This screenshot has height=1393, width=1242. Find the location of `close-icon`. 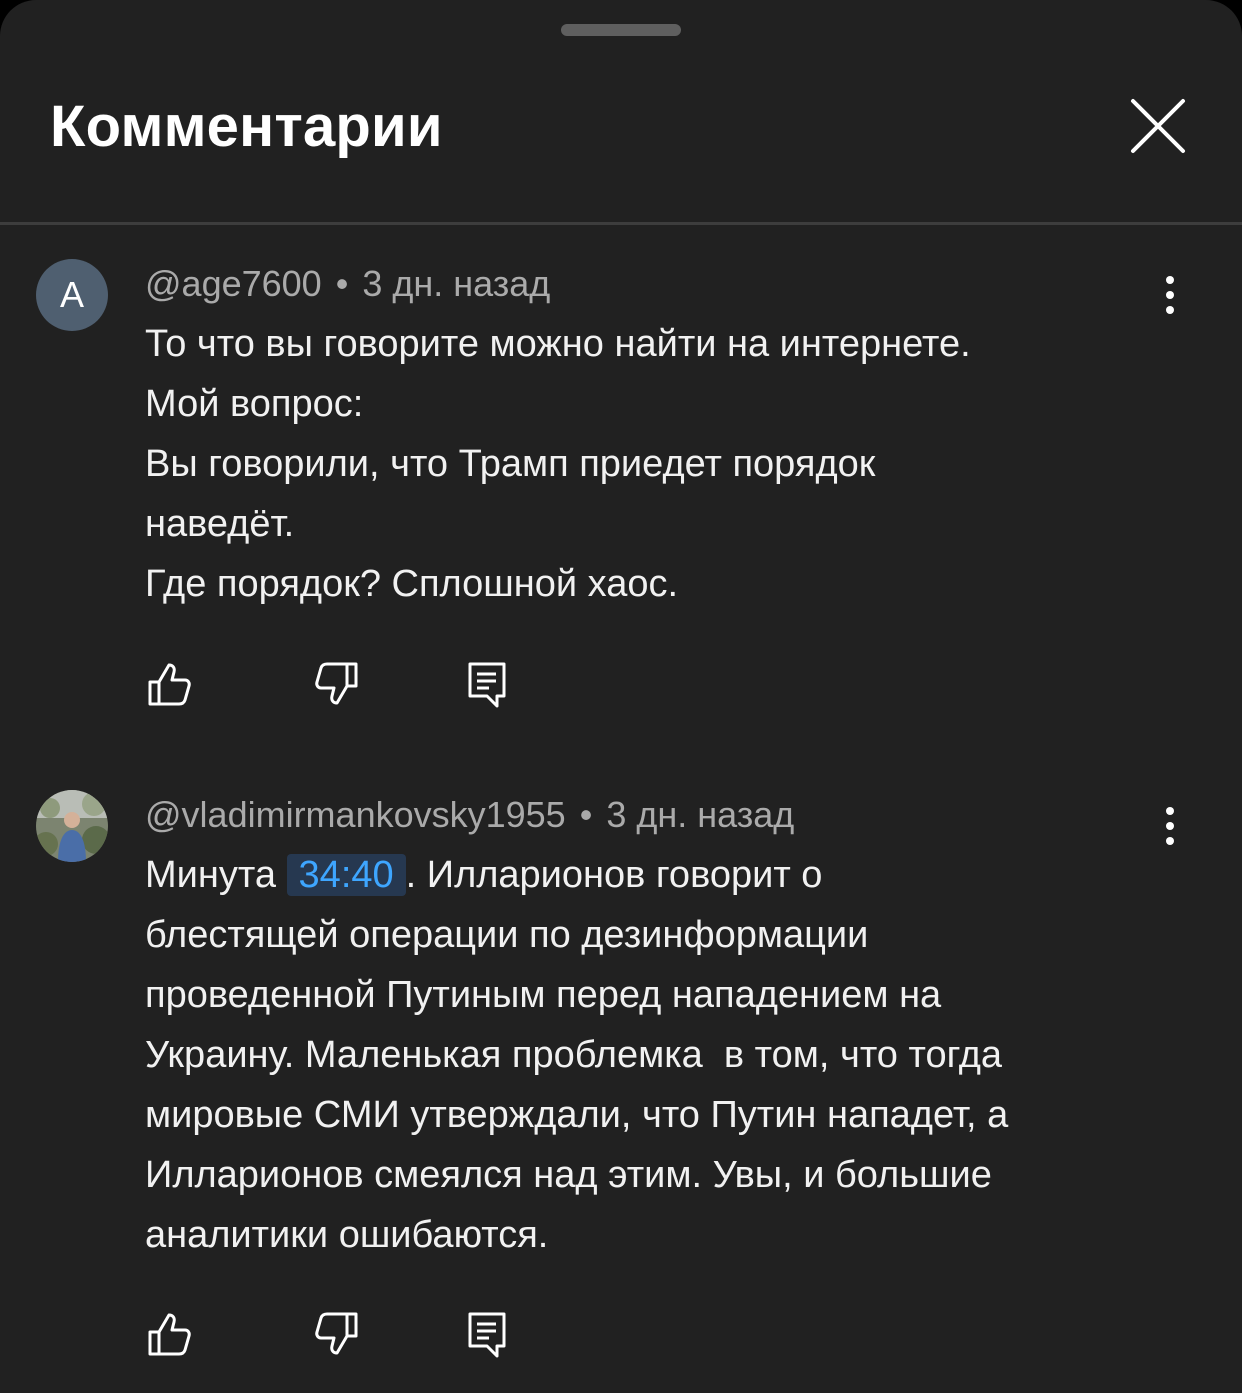

close-icon is located at coordinates (1158, 126).